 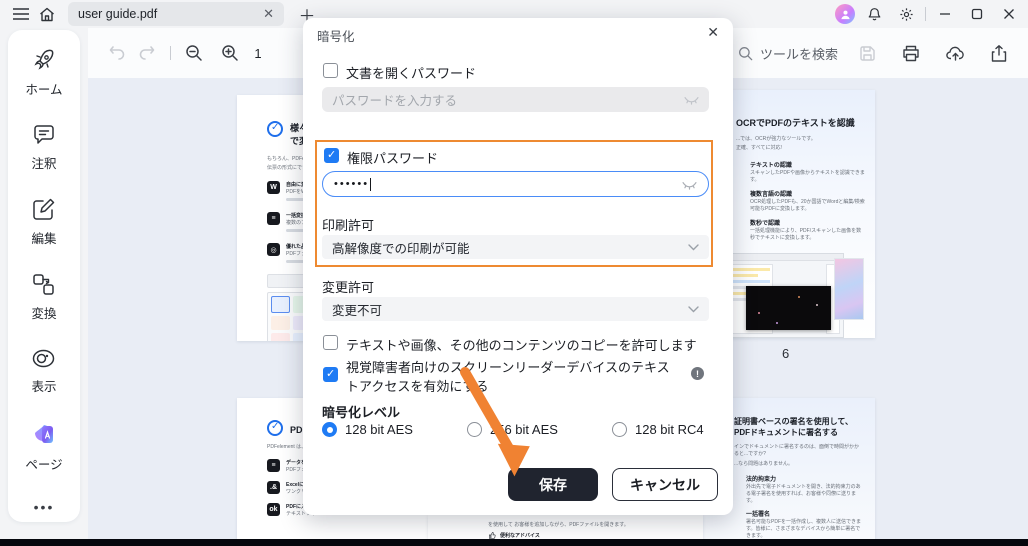 I want to click on save-icon, so click(x=867, y=53).